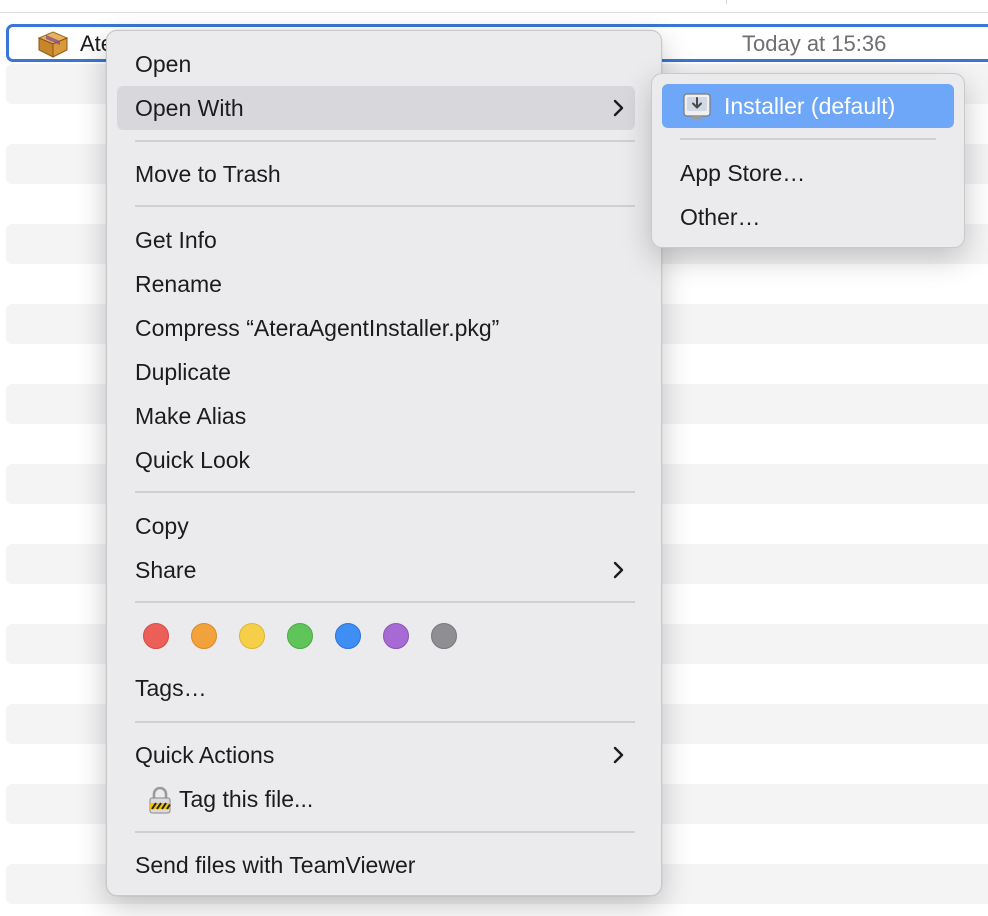 The height and width of the screenshot is (916, 988). I want to click on tag-color-row, so click(335, 637).